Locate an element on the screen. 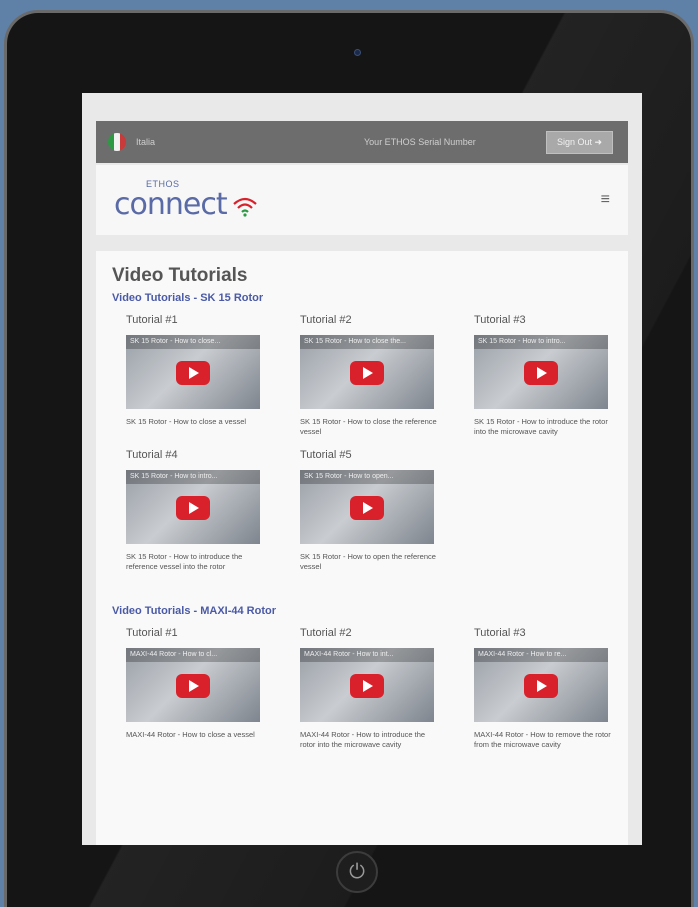 The width and height of the screenshot is (698, 907). power-icon: ⏻ is located at coordinates (357, 871).